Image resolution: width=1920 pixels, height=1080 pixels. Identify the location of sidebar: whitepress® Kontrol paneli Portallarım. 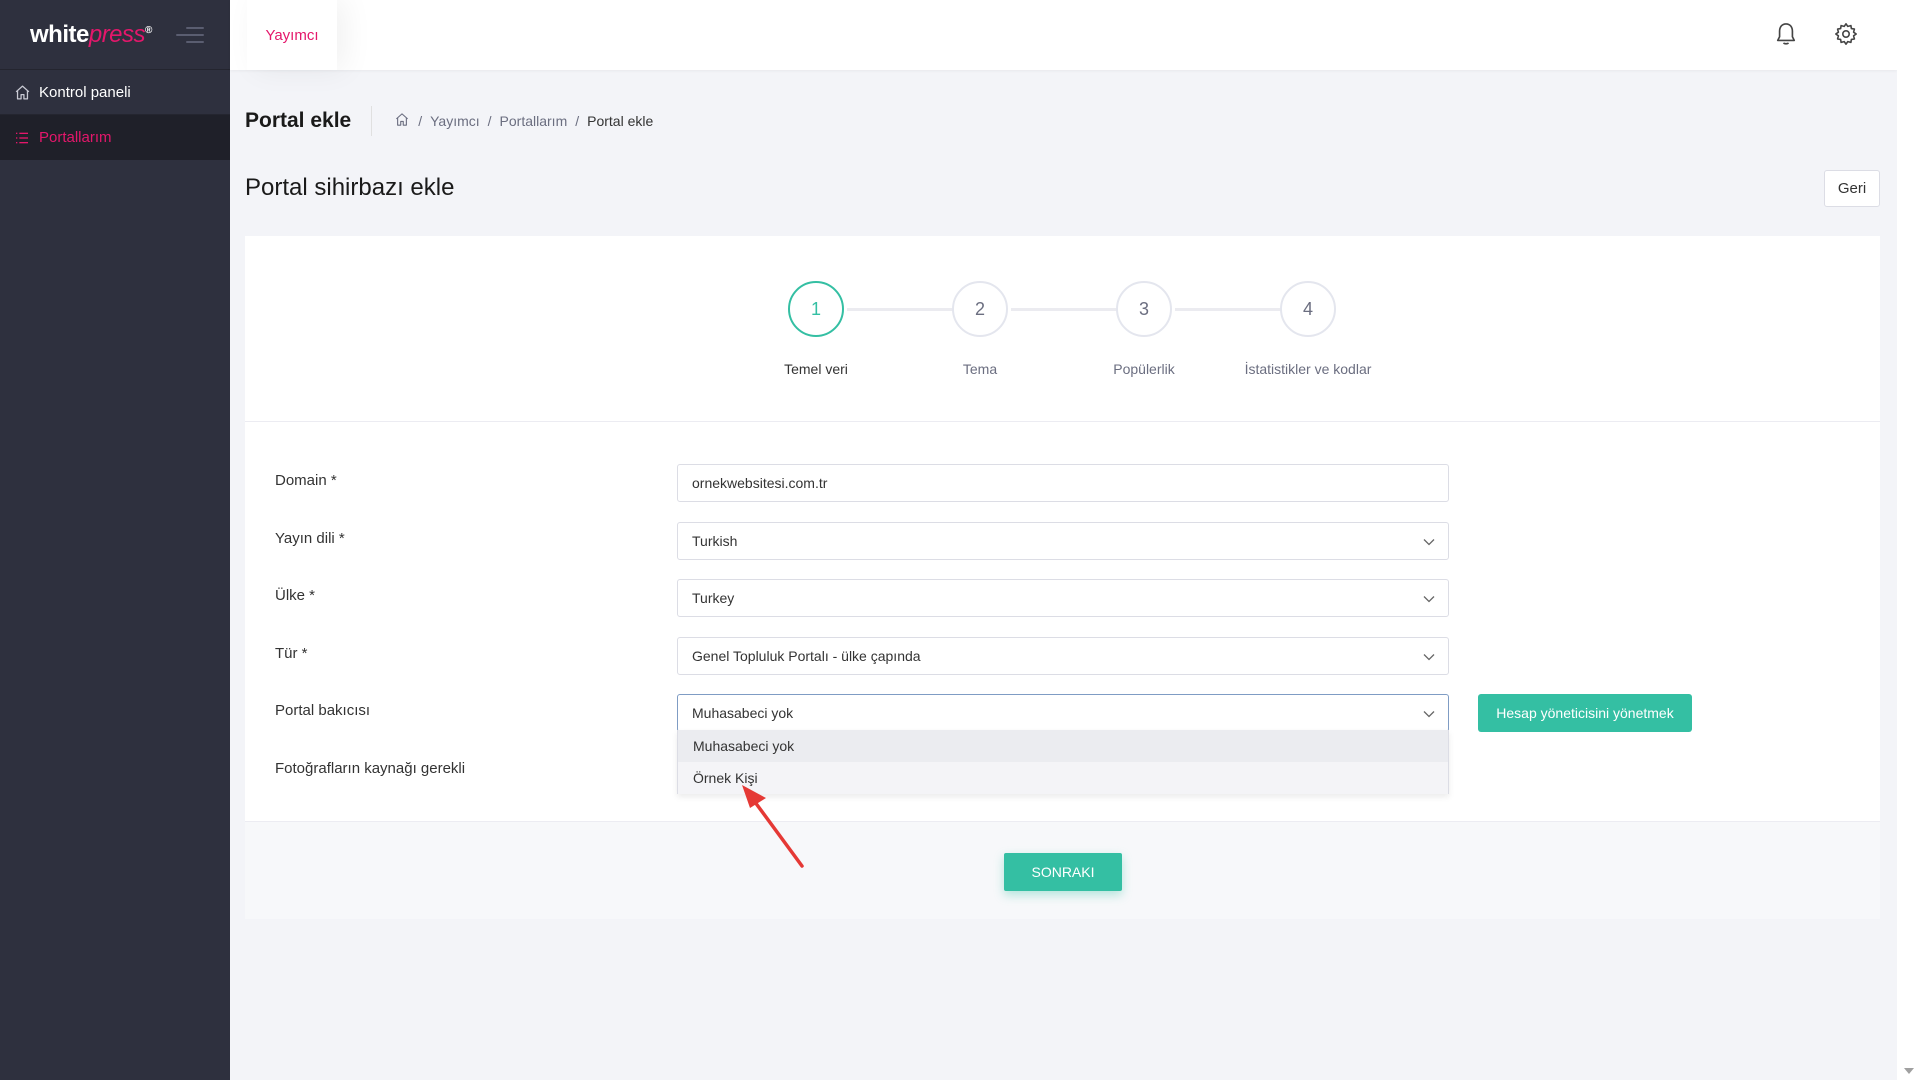
(115, 540).